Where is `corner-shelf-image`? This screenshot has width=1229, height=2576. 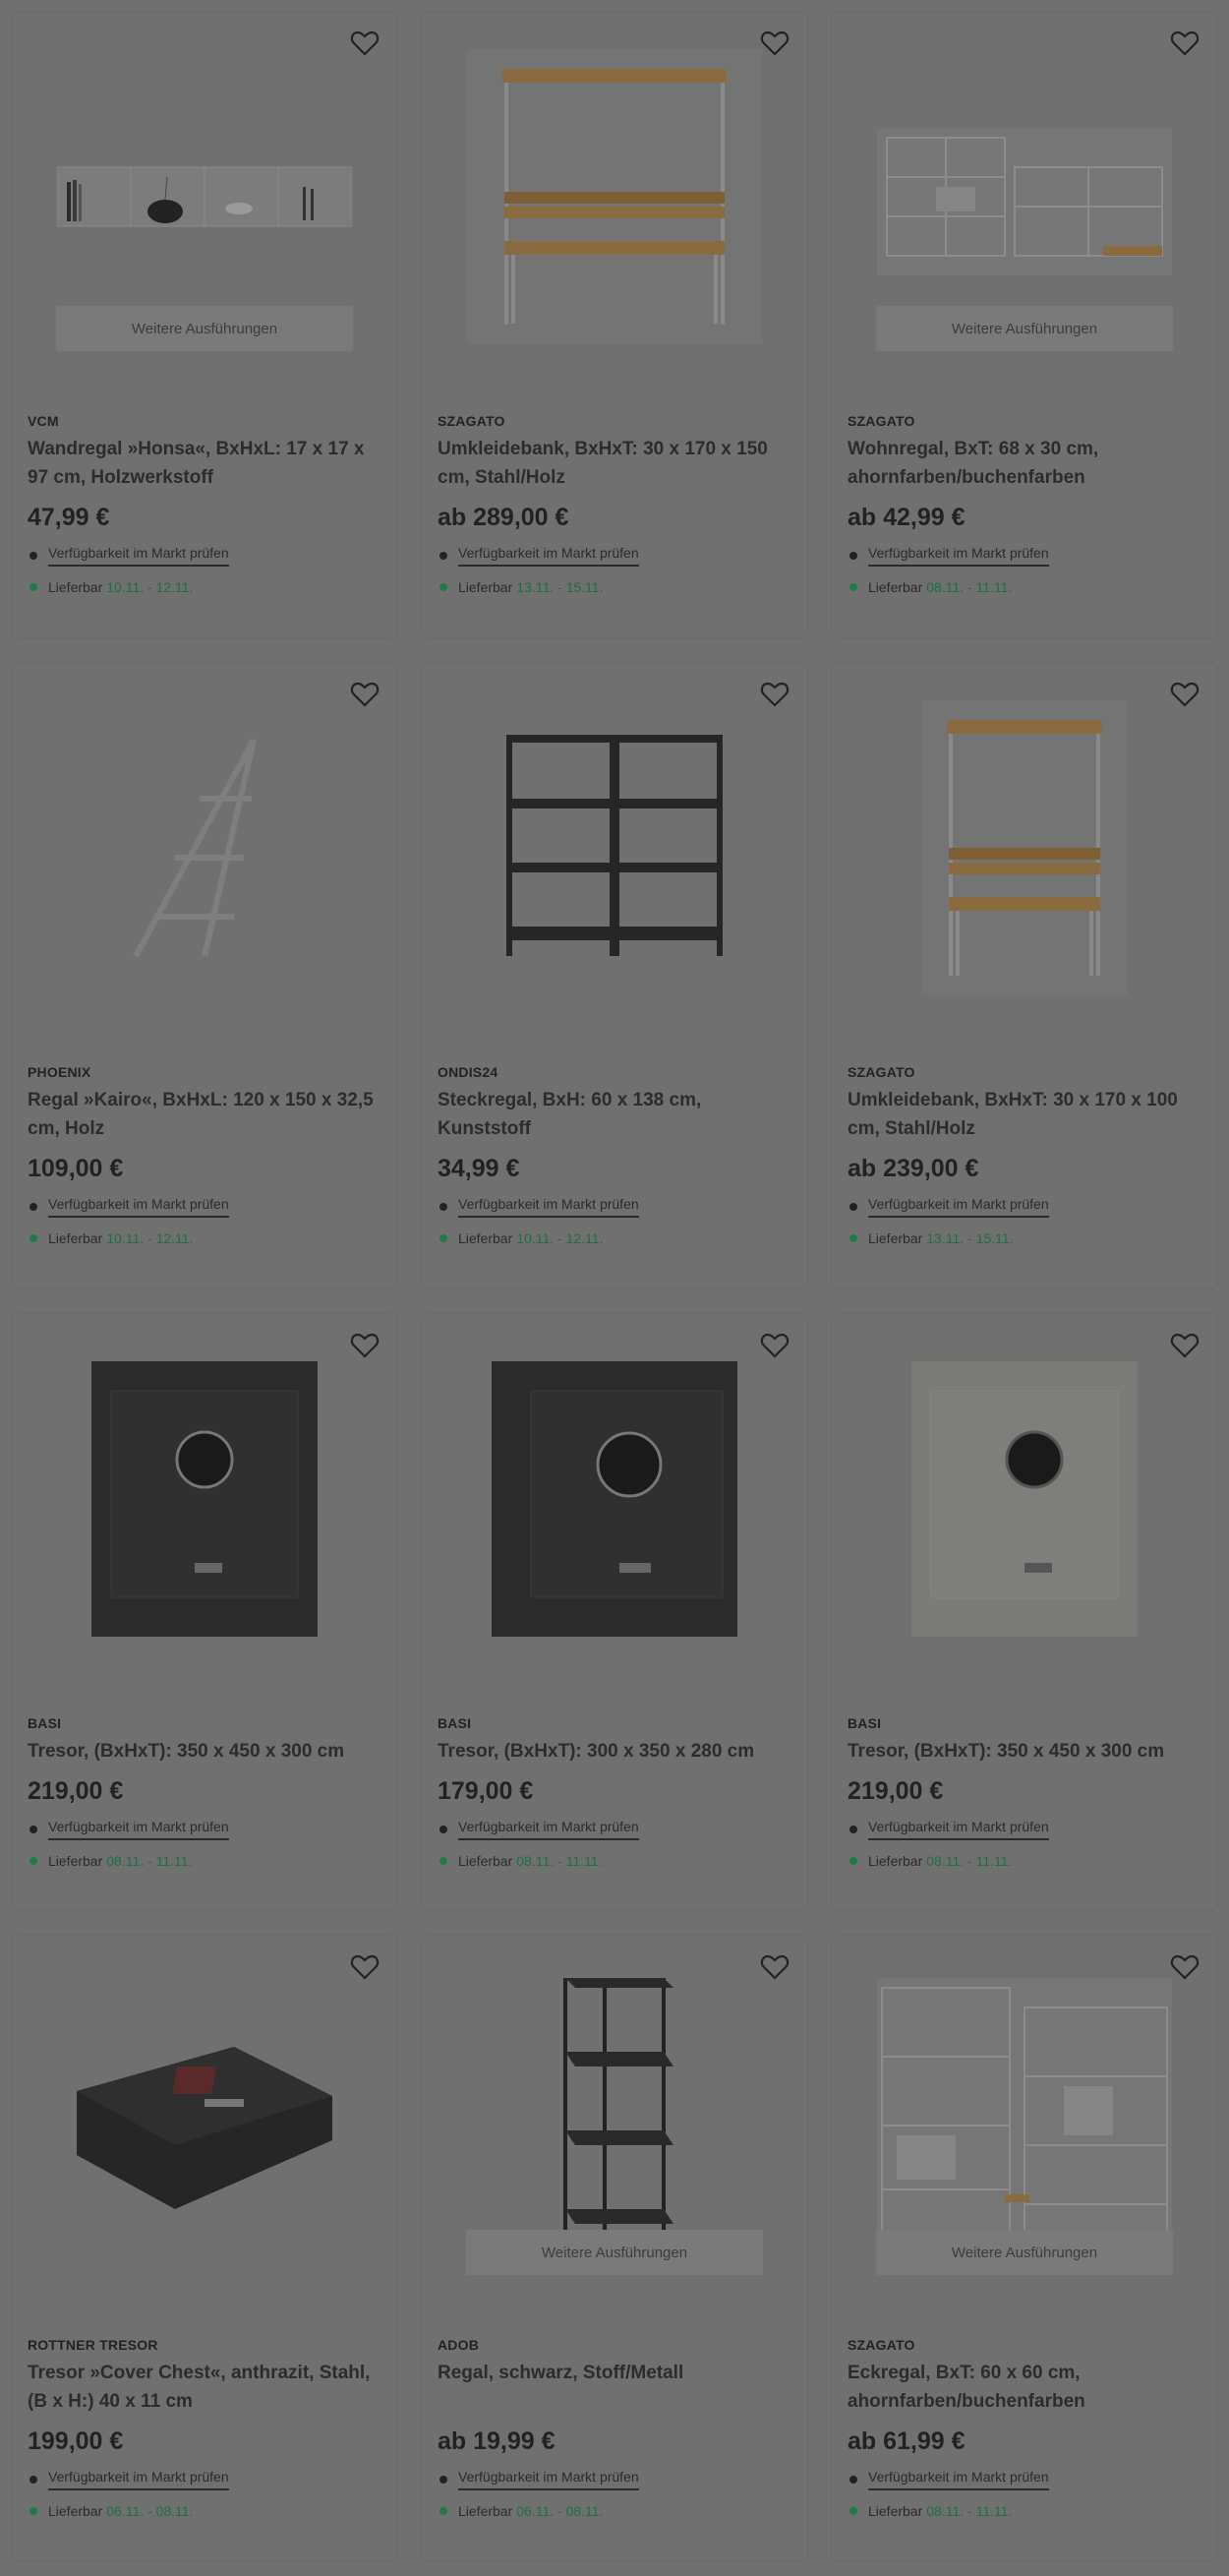
corner-shelf-image is located at coordinates (1024, 2120).